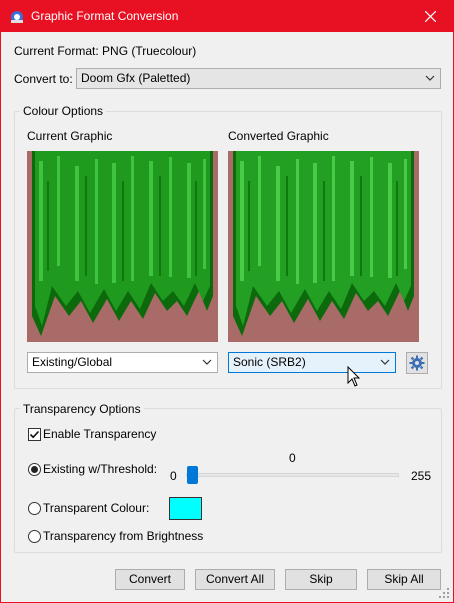  Describe the element at coordinates (82, 409) in the screenshot. I see `transparency-options-title: Transparency Options` at that location.